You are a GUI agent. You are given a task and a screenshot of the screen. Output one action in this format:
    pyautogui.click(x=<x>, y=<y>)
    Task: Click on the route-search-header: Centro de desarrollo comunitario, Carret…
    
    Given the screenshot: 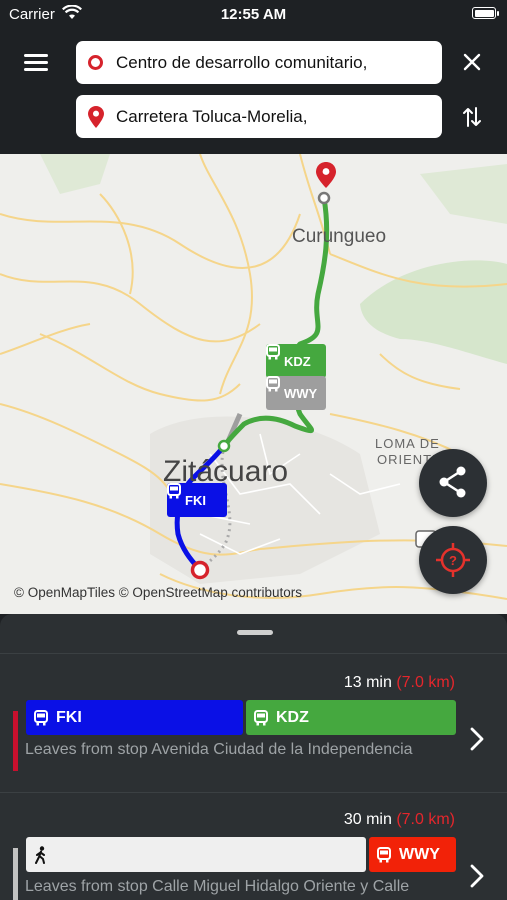 What is the action you would take?
    pyautogui.click(x=253, y=92)
    